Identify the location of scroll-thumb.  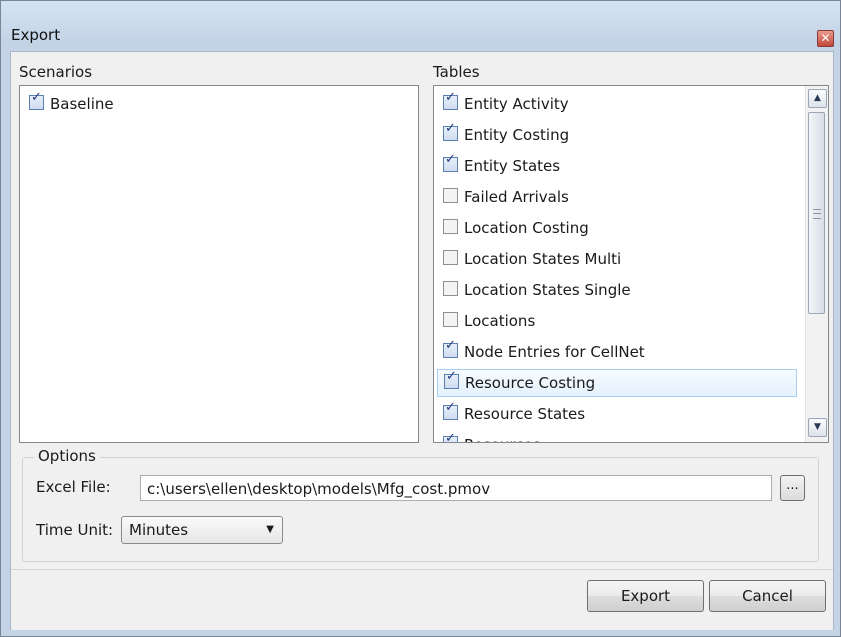
(816, 213).